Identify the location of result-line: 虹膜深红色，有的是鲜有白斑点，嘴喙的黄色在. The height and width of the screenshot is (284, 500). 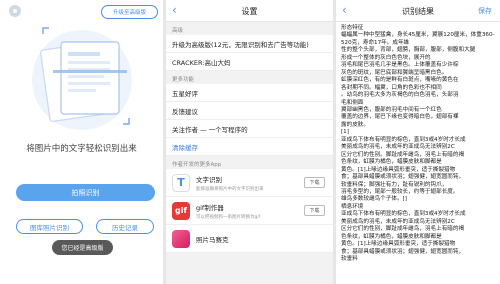
(400, 80).